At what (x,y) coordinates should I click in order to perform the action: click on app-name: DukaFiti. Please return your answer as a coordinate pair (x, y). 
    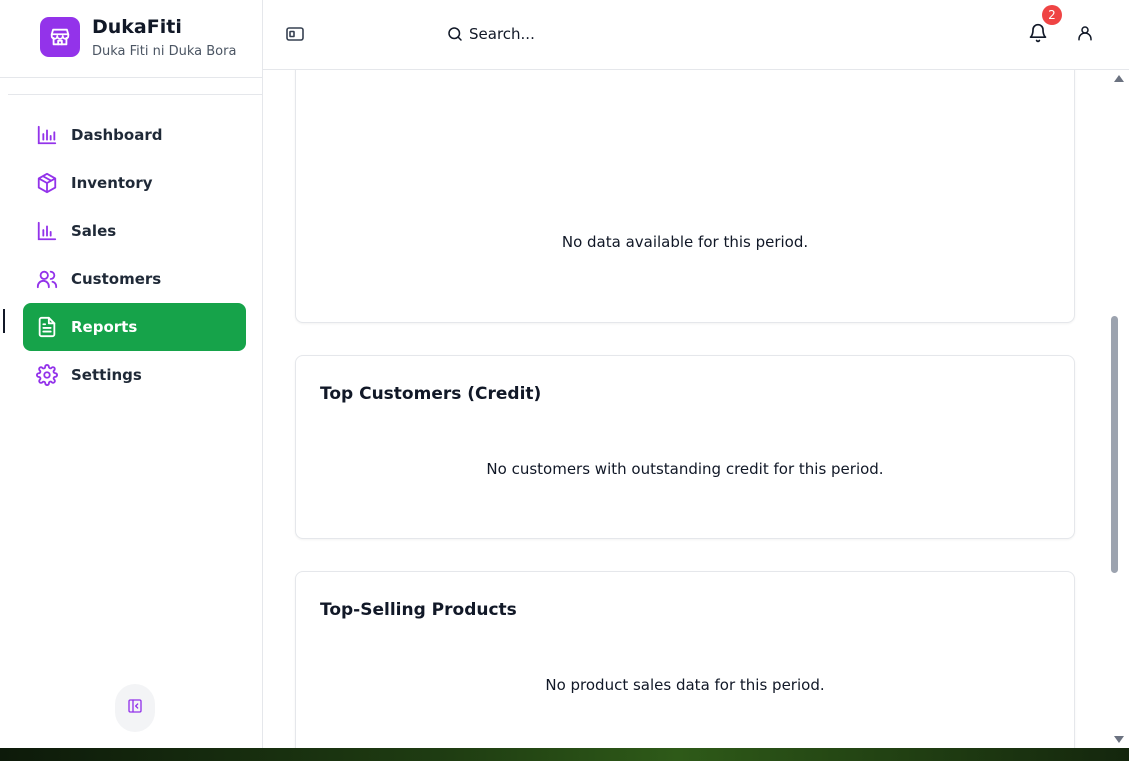
    Looking at the image, I should click on (137, 27).